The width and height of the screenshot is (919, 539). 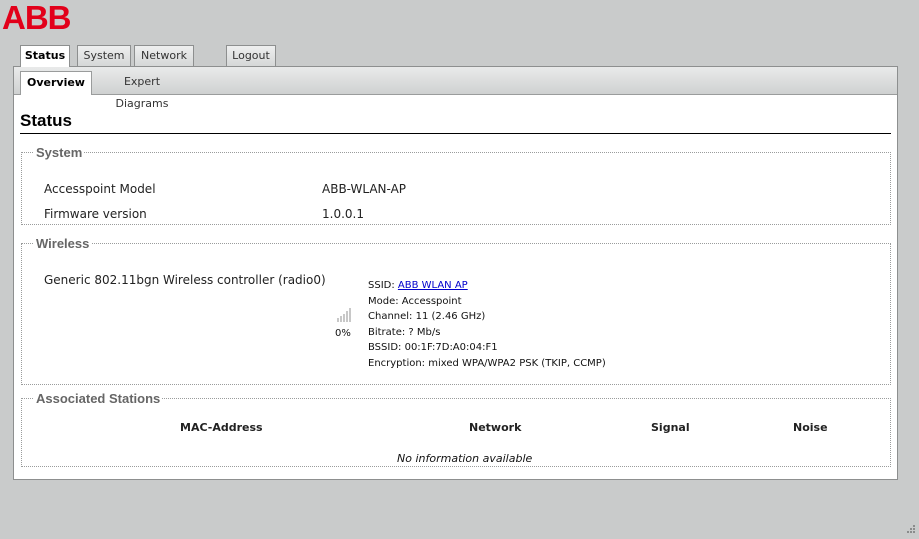 What do you see at coordinates (59, 152) in the screenshot?
I see `system-legend: System` at bounding box center [59, 152].